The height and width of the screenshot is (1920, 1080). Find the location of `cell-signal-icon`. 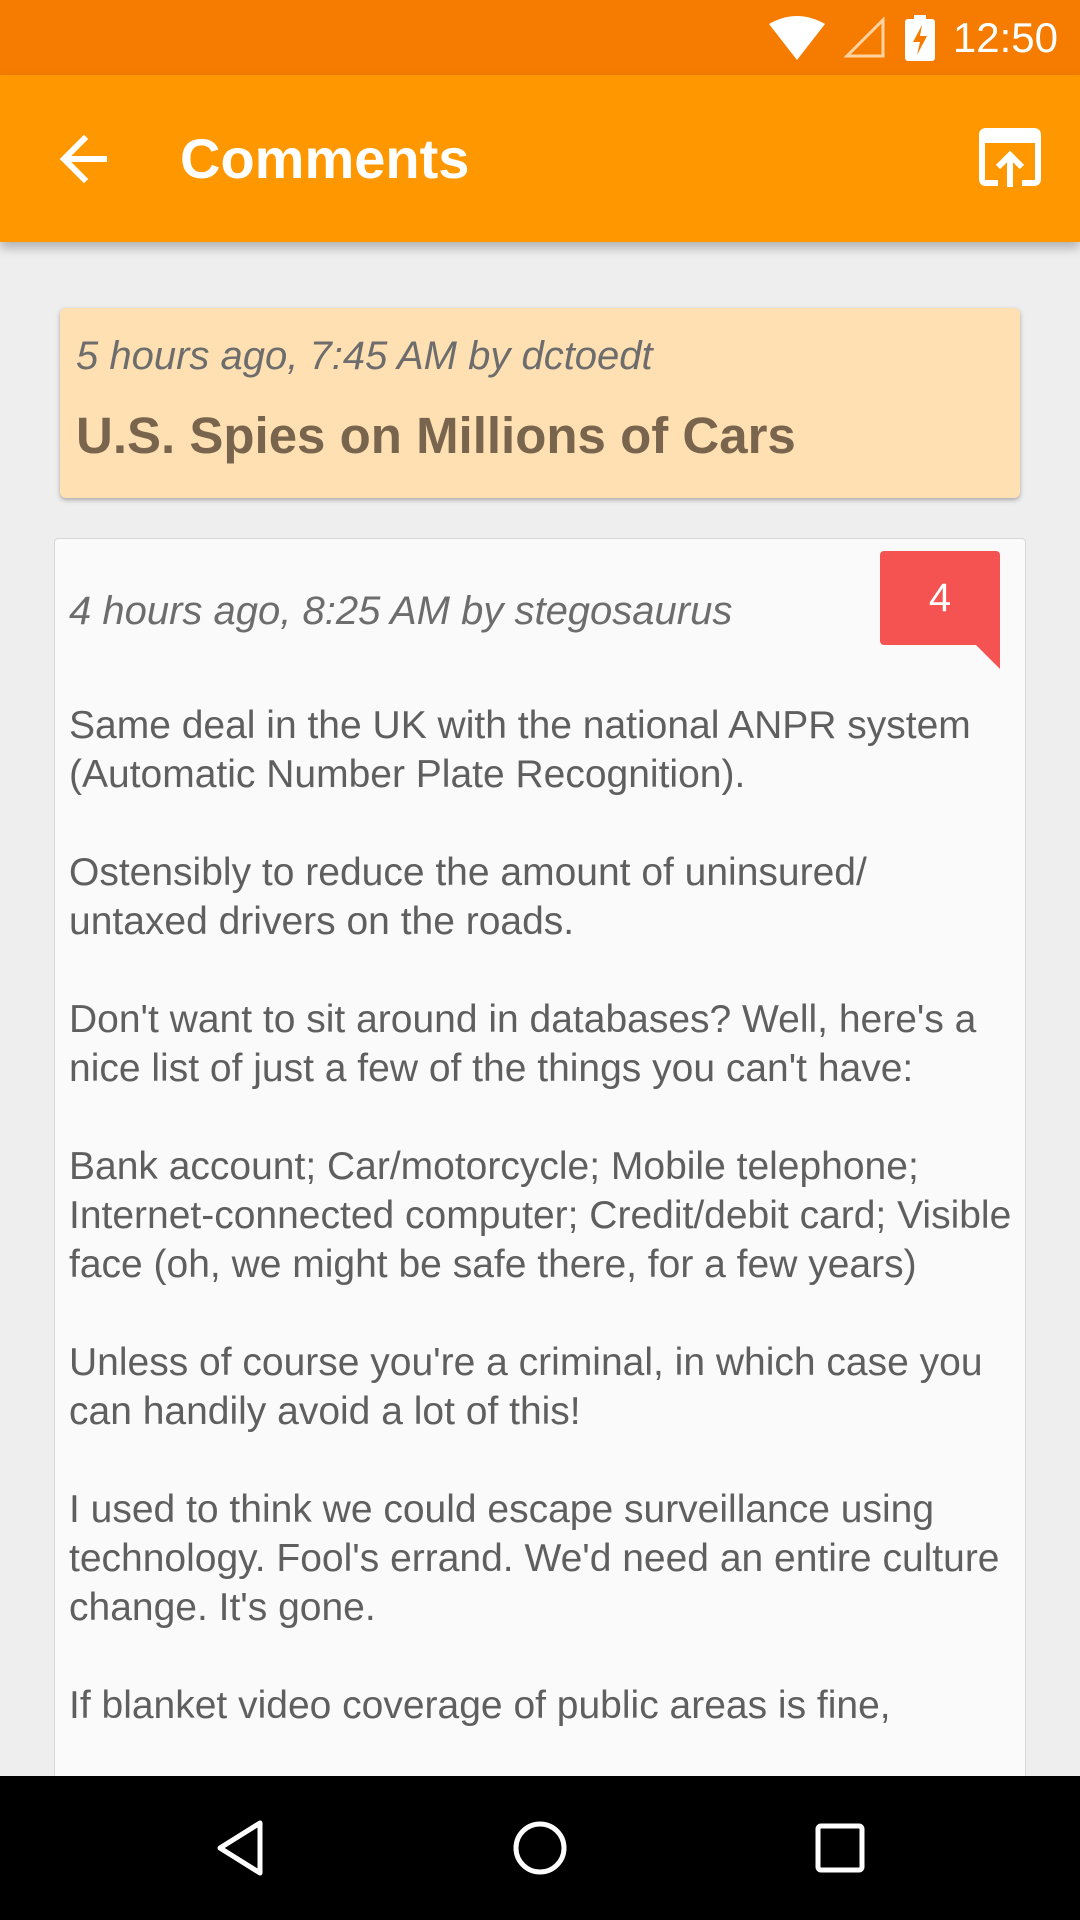

cell-signal-icon is located at coordinates (864, 36).